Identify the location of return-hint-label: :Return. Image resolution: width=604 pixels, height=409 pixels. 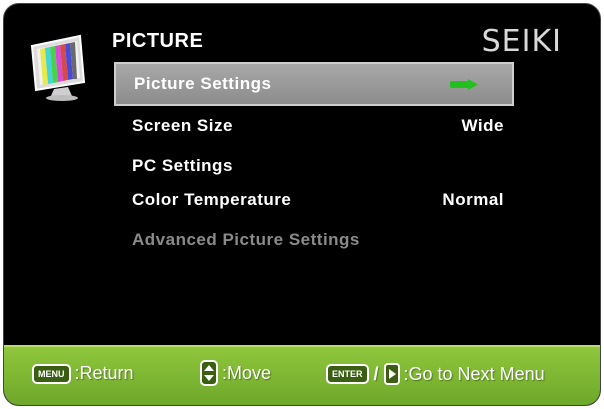
(104, 373).